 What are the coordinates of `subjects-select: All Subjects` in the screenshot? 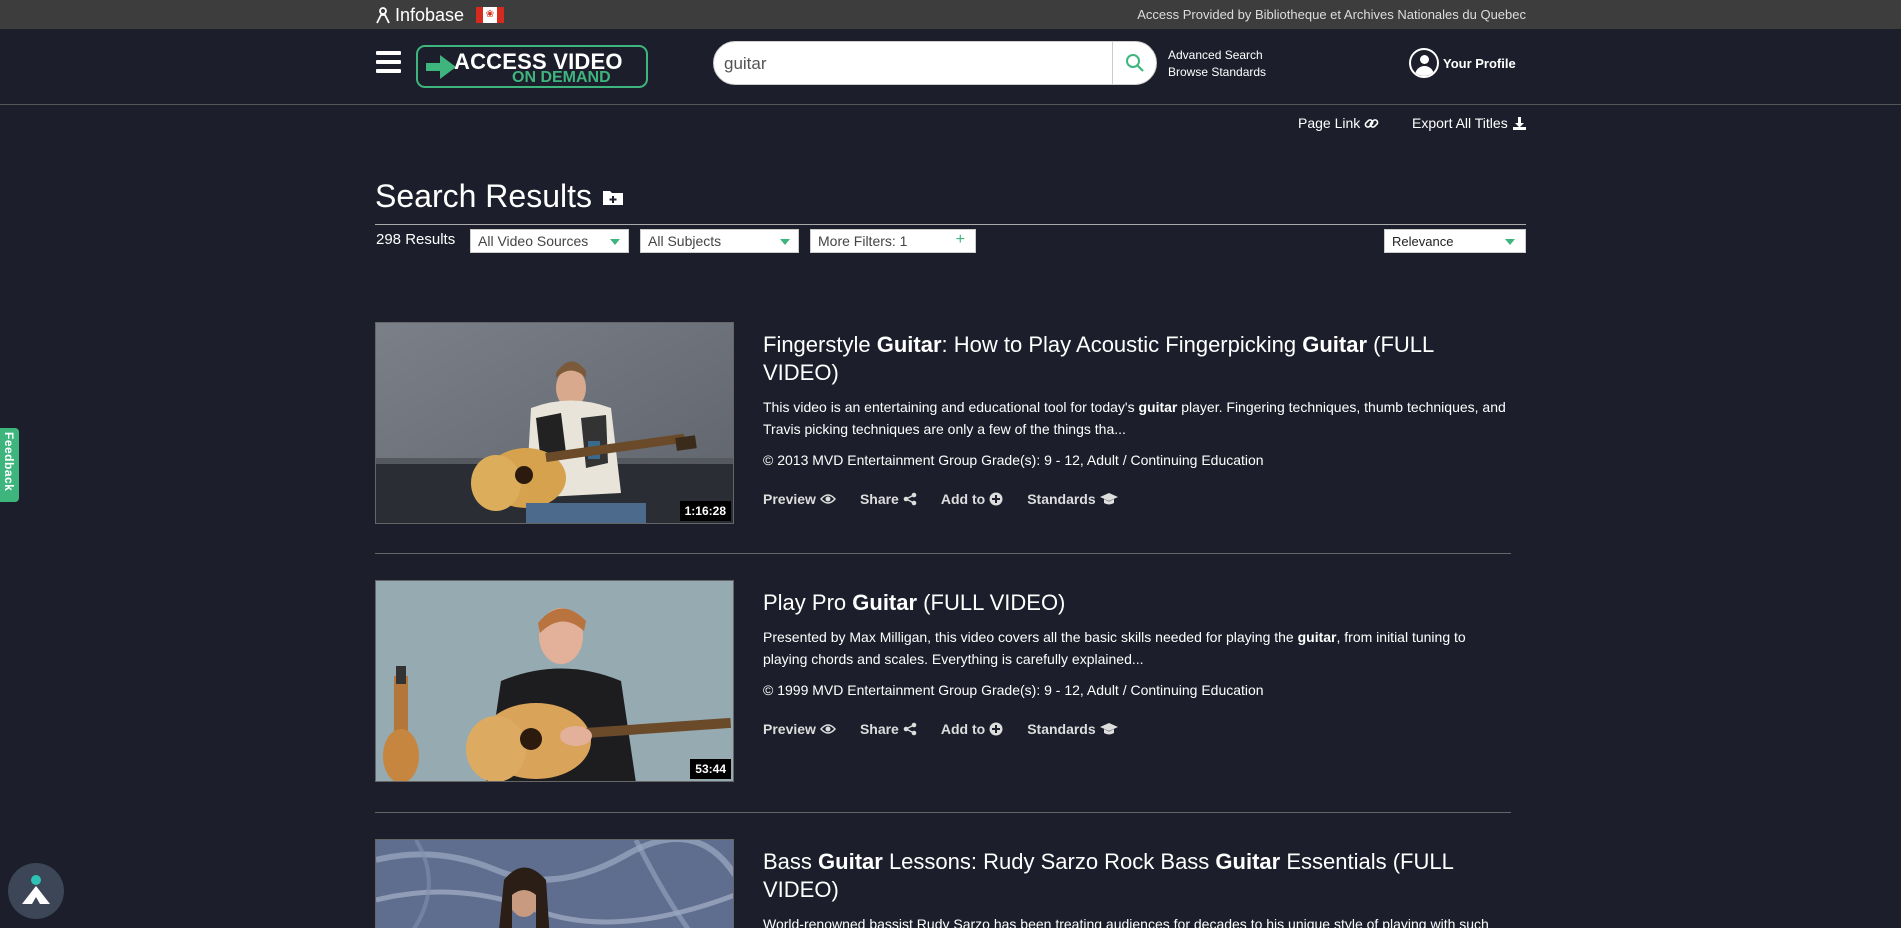 It's located at (719, 241).